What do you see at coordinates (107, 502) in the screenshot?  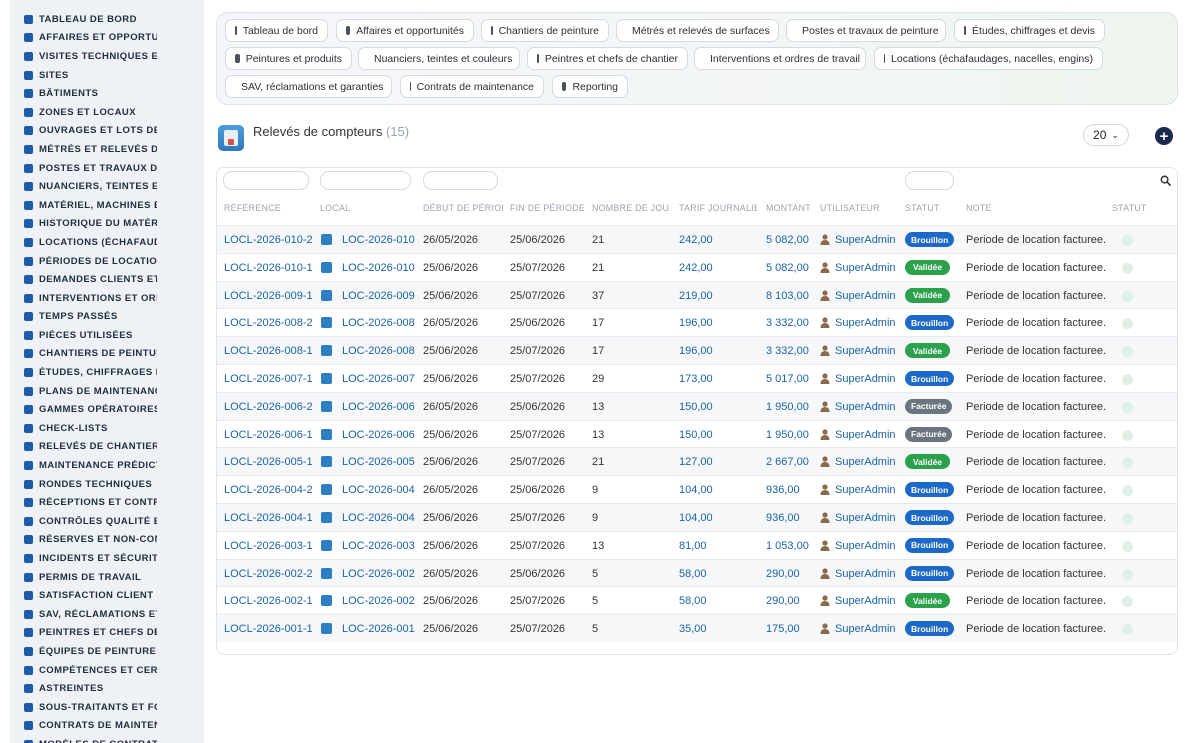 I see `sidebar-item: RÉCEPTIONS ET CONTRÔLES` at bounding box center [107, 502].